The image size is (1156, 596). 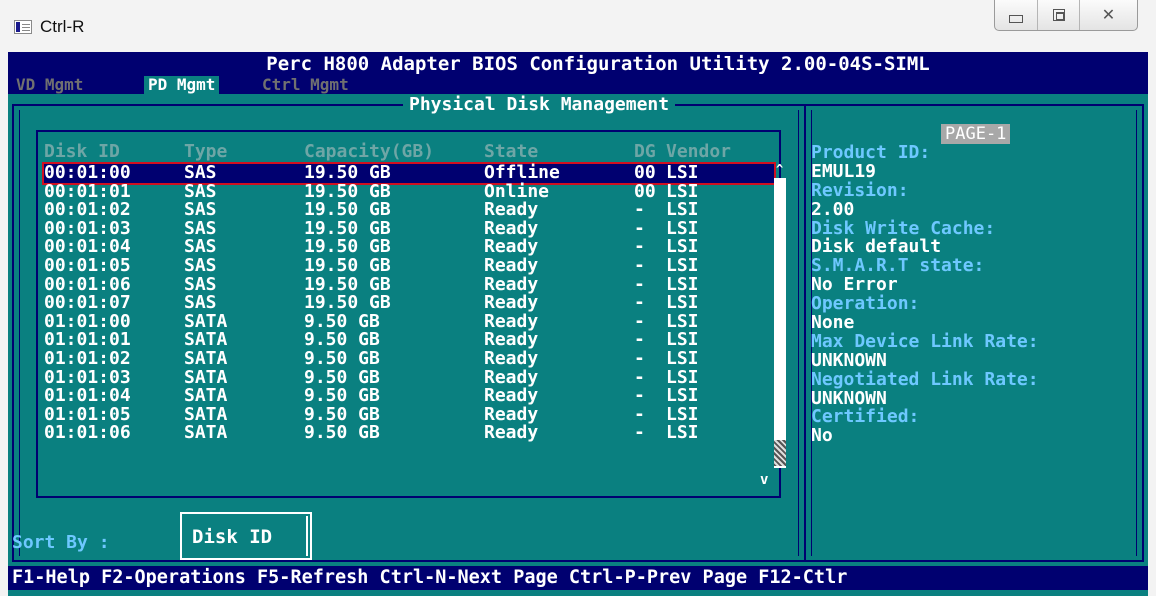 I want to click on tab-pd-mgmt: PD Mgmt, so click(x=182, y=85).